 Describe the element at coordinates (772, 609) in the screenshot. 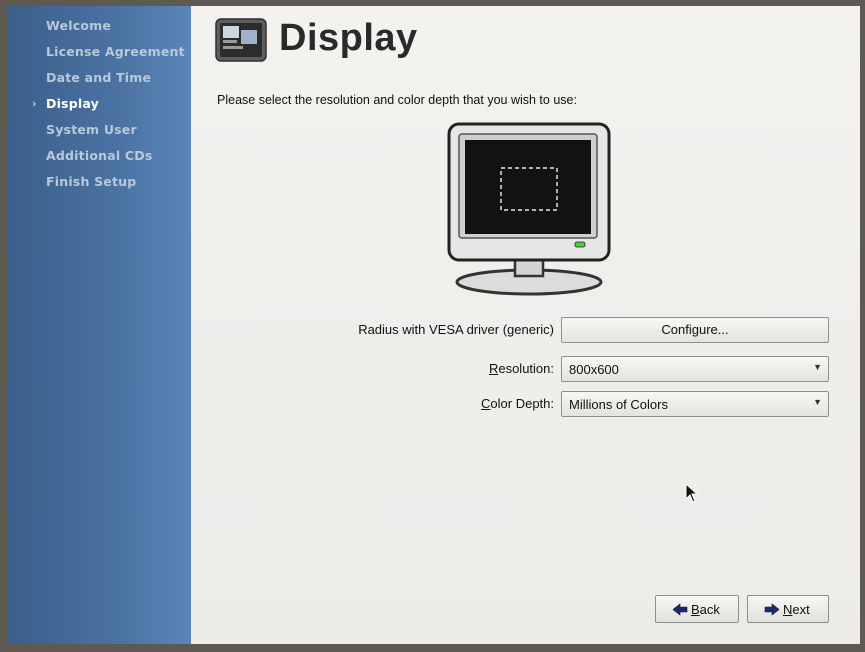

I see `next-arrow-icon` at that location.